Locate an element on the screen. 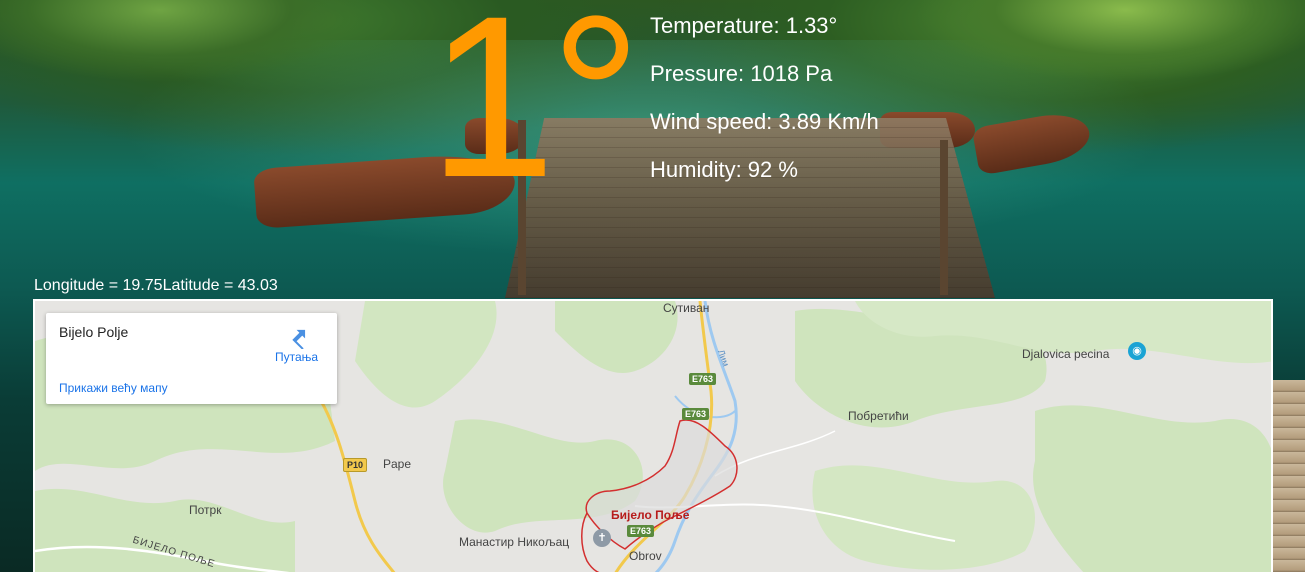  directions-link: Путања is located at coordinates (296, 357).